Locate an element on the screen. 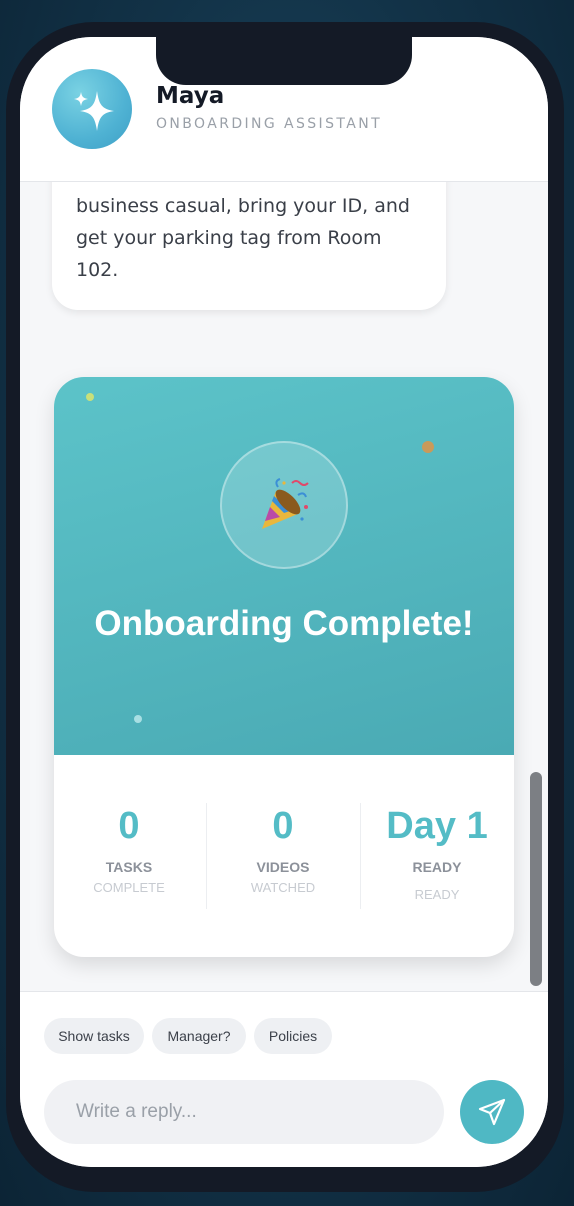 This screenshot has width=574, height=1206. stat-videos: 0 VIDEOS WATCHED is located at coordinates (283, 849).